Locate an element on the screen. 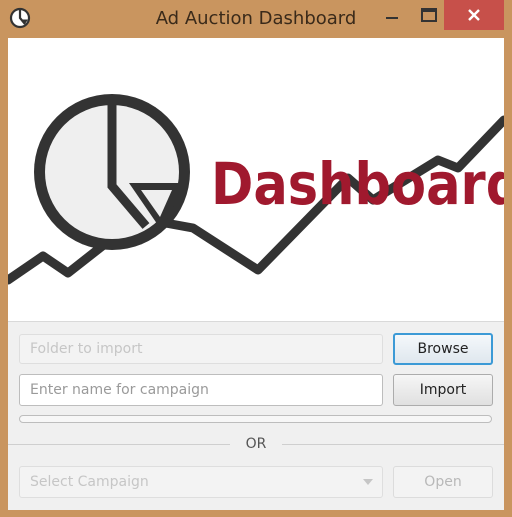 This screenshot has width=512, height=517. maximize-button is located at coordinates (429, 15).